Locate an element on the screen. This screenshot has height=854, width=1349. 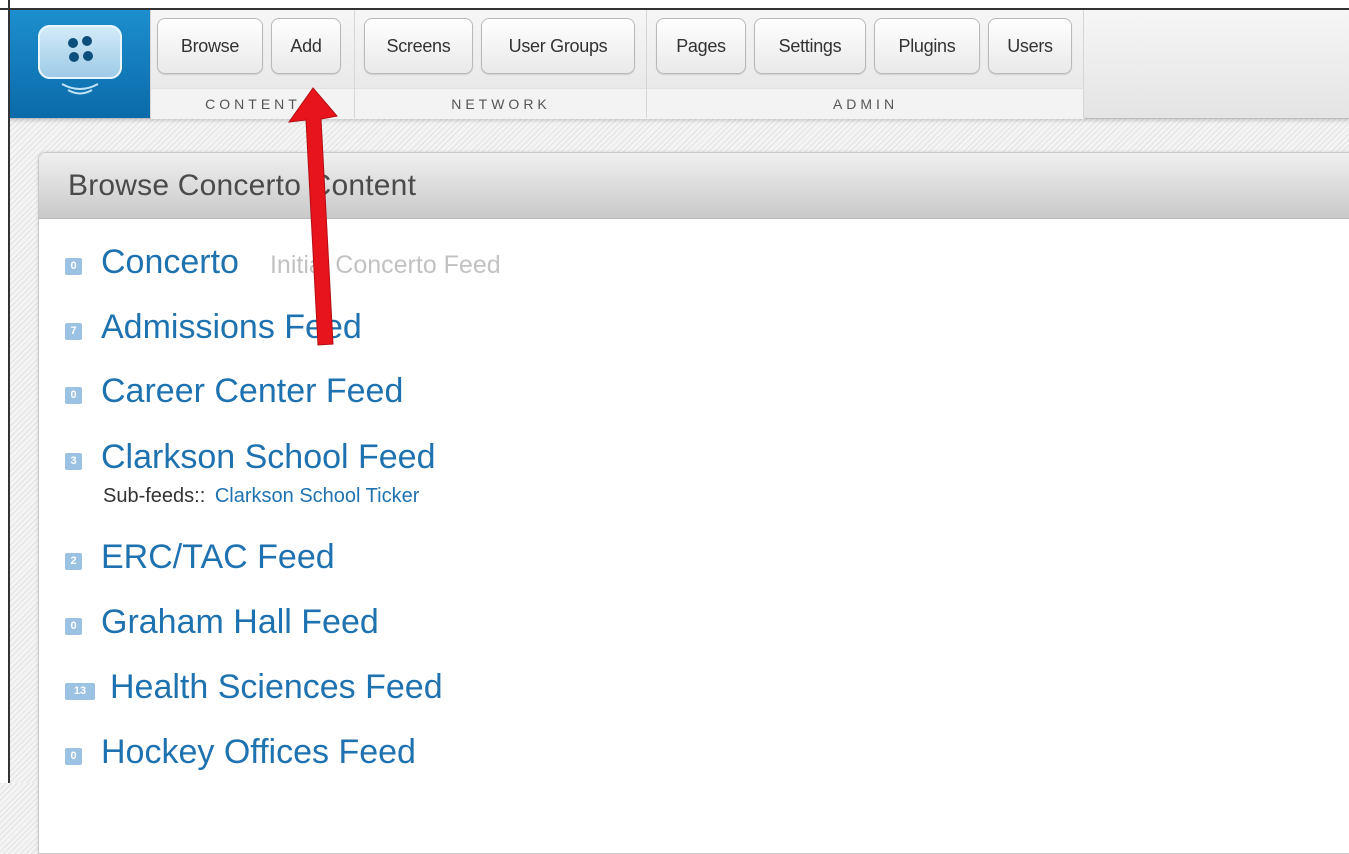
browse-button: Browse is located at coordinates (210, 46).